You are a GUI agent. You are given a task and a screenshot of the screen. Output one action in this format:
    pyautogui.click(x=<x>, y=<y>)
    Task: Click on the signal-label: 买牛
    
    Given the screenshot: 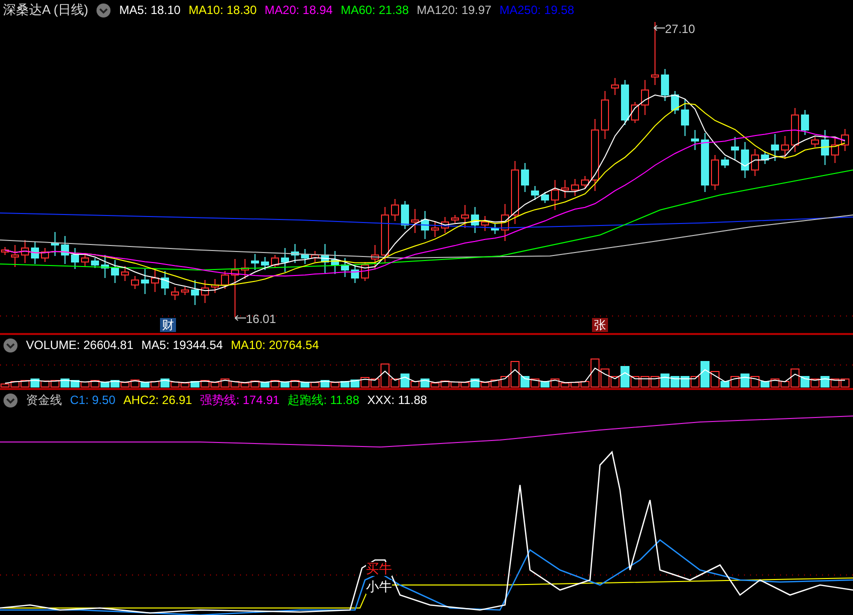 What is the action you would take?
    pyautogui.click(x=379, y=569)
    